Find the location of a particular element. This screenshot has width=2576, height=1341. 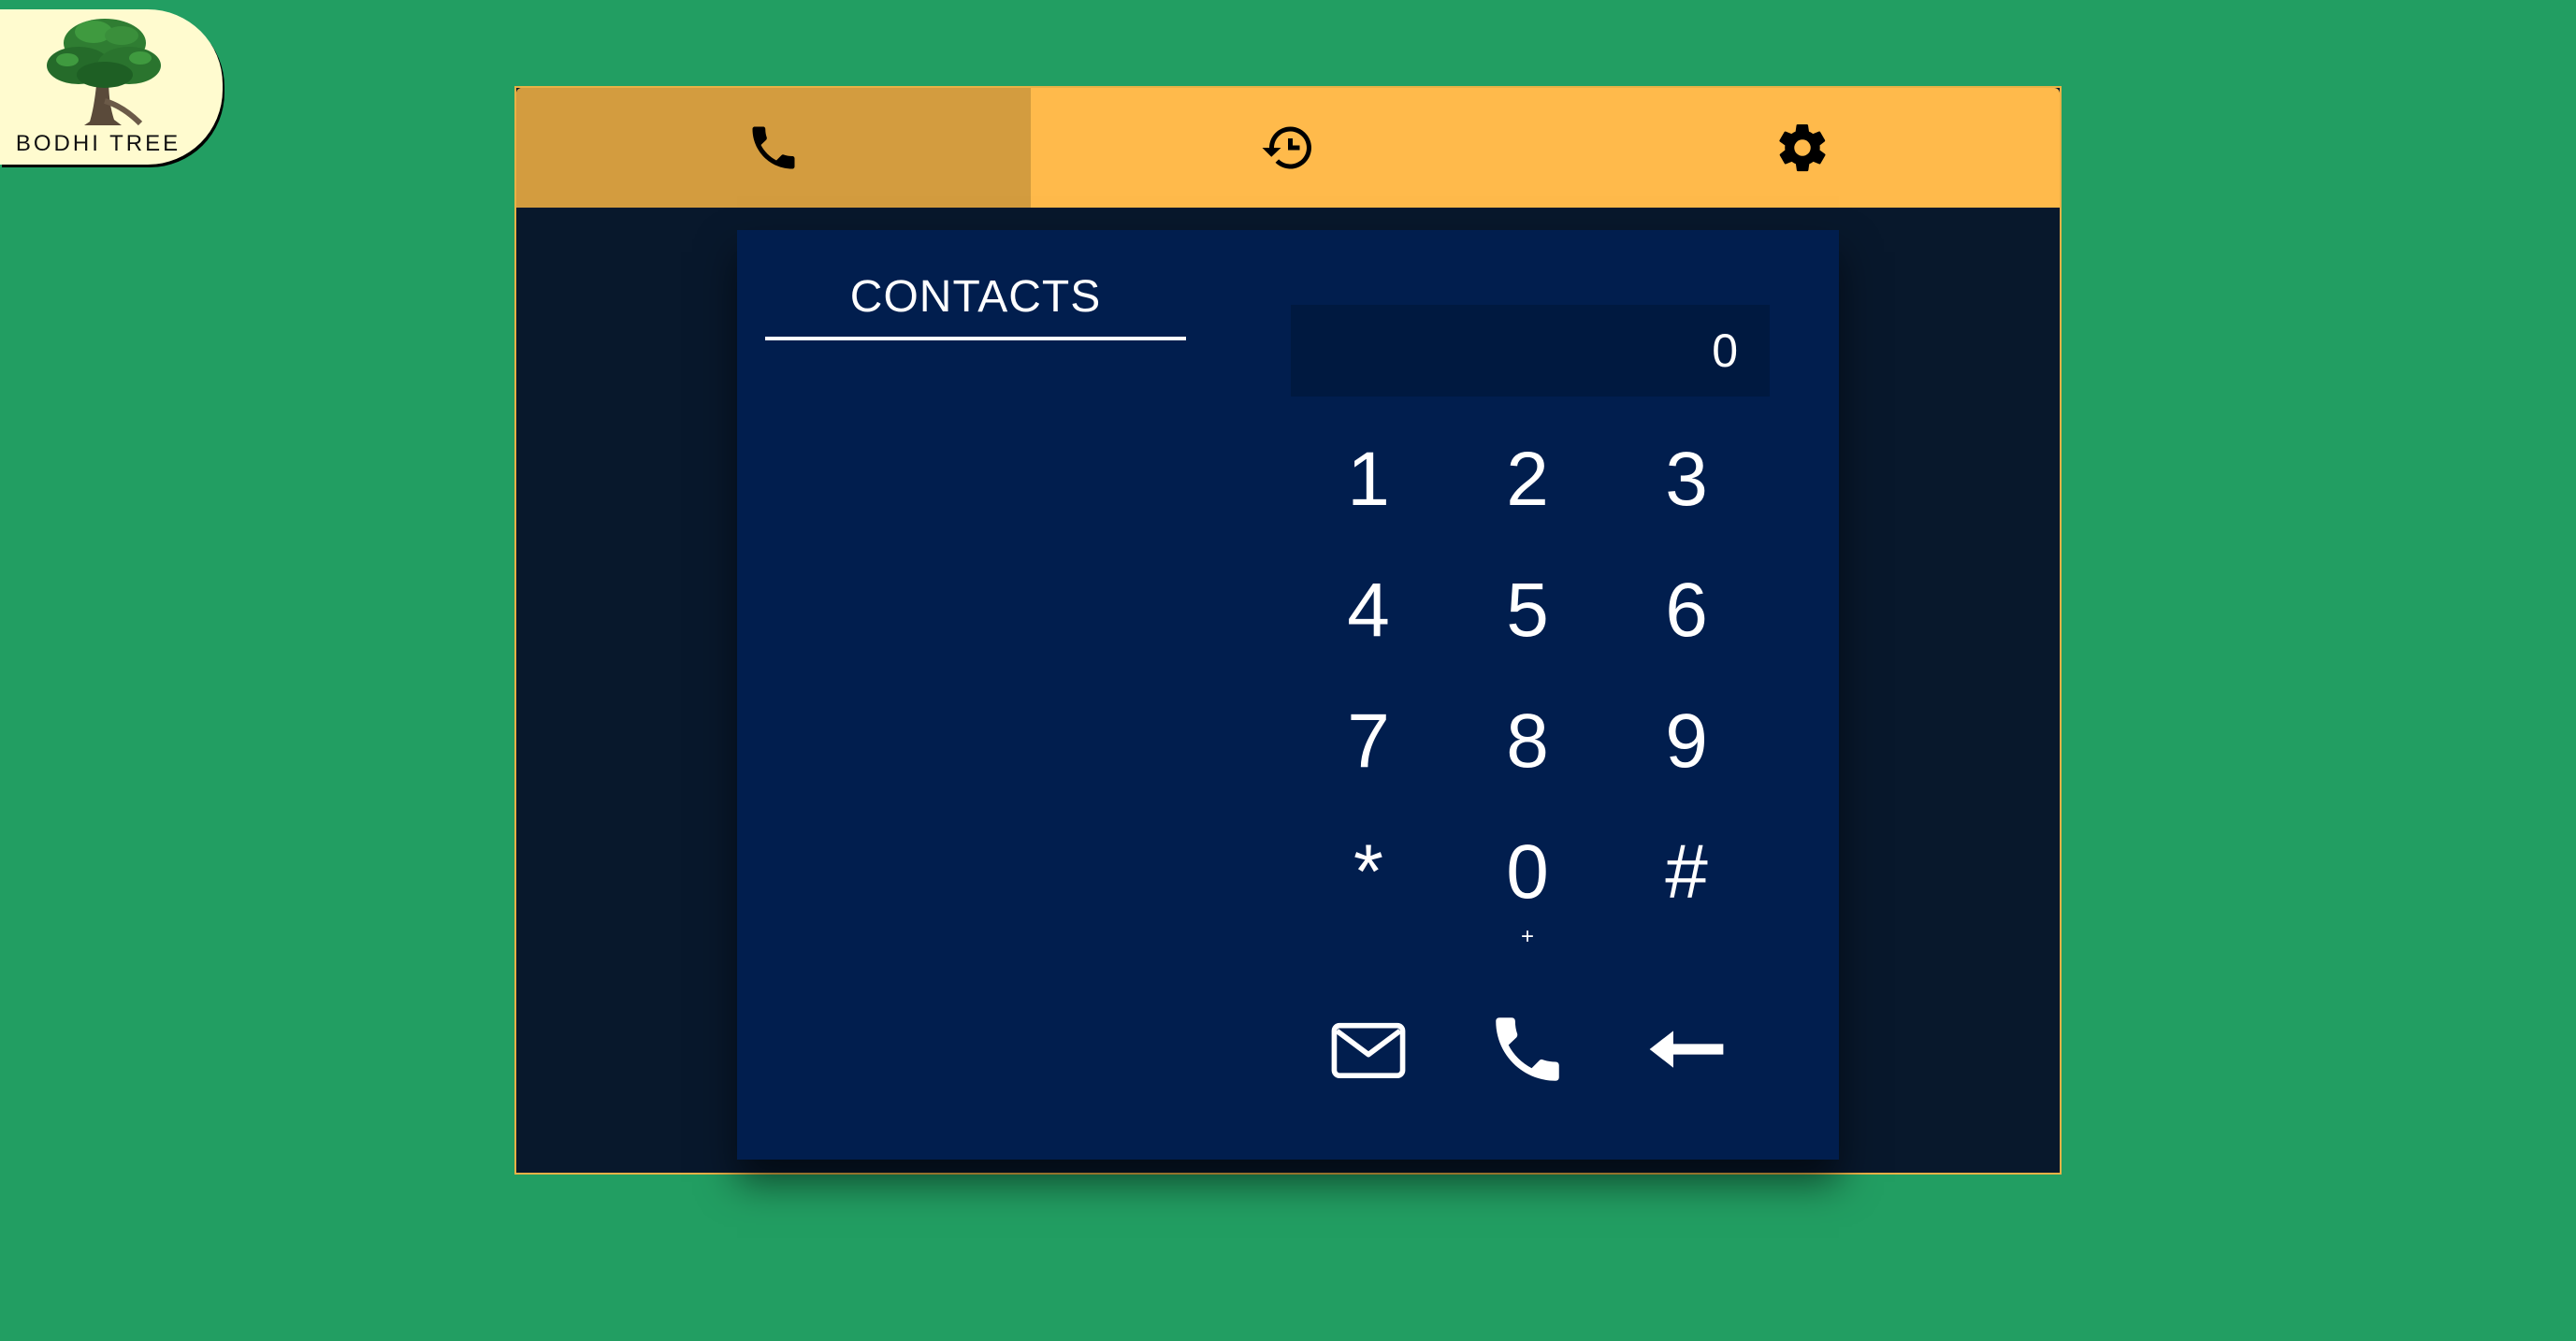

key-digit: 9 is located at coordinates (1687, 741).